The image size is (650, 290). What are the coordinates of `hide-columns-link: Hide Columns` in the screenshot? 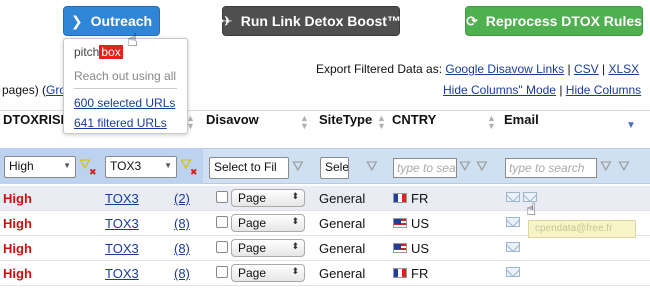 It's located at (603, 90).